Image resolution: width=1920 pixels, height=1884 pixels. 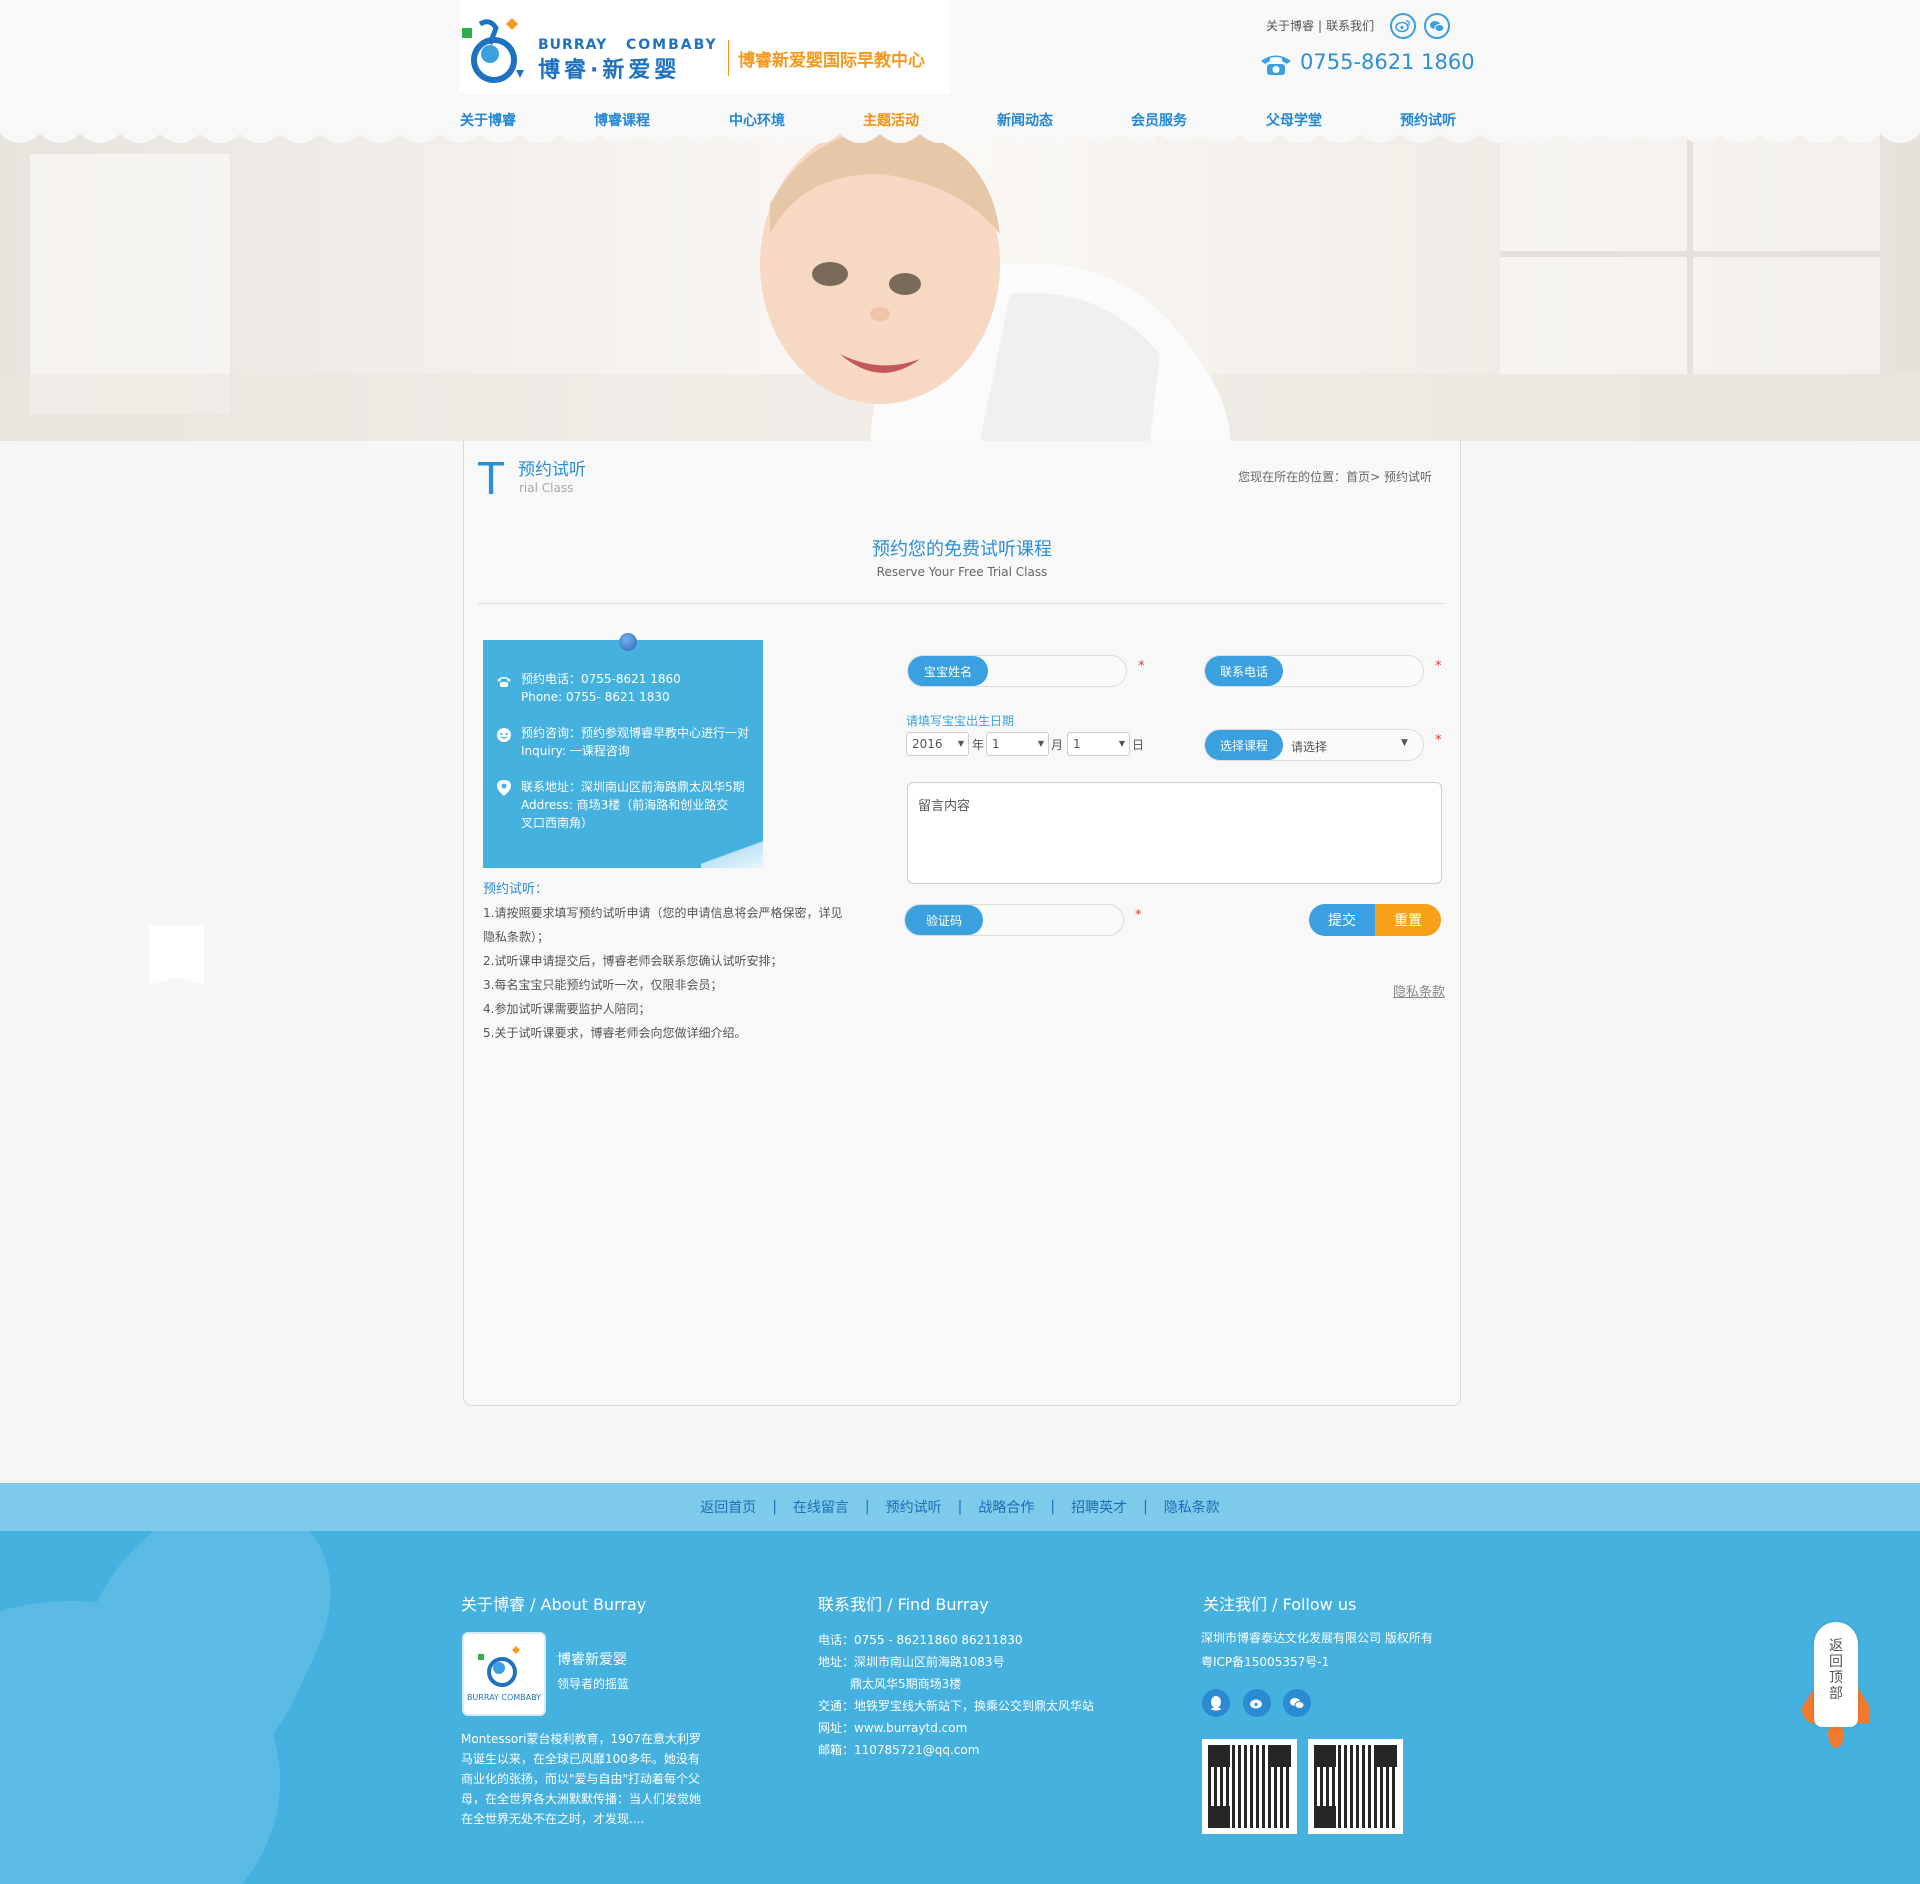 What do you see at coordinates (1314, 671) in the screenshot?
I see `phone-field: 联系电话` at bounding box center [1314, 671].